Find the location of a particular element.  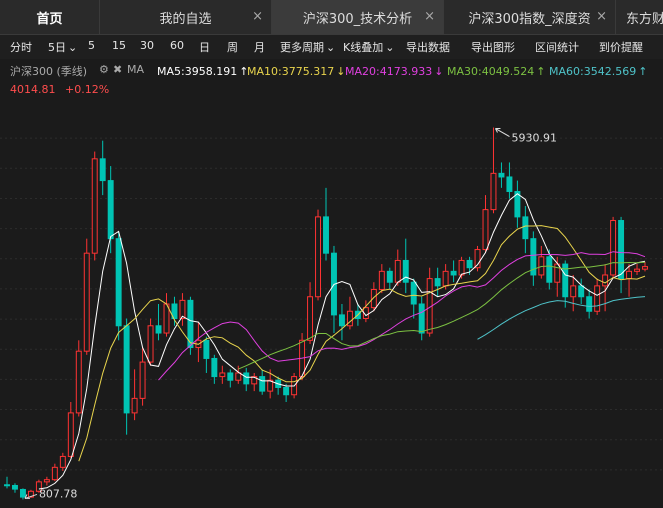

symbol-label: 沪深300 (季线) is located at coordinates (49, 71).